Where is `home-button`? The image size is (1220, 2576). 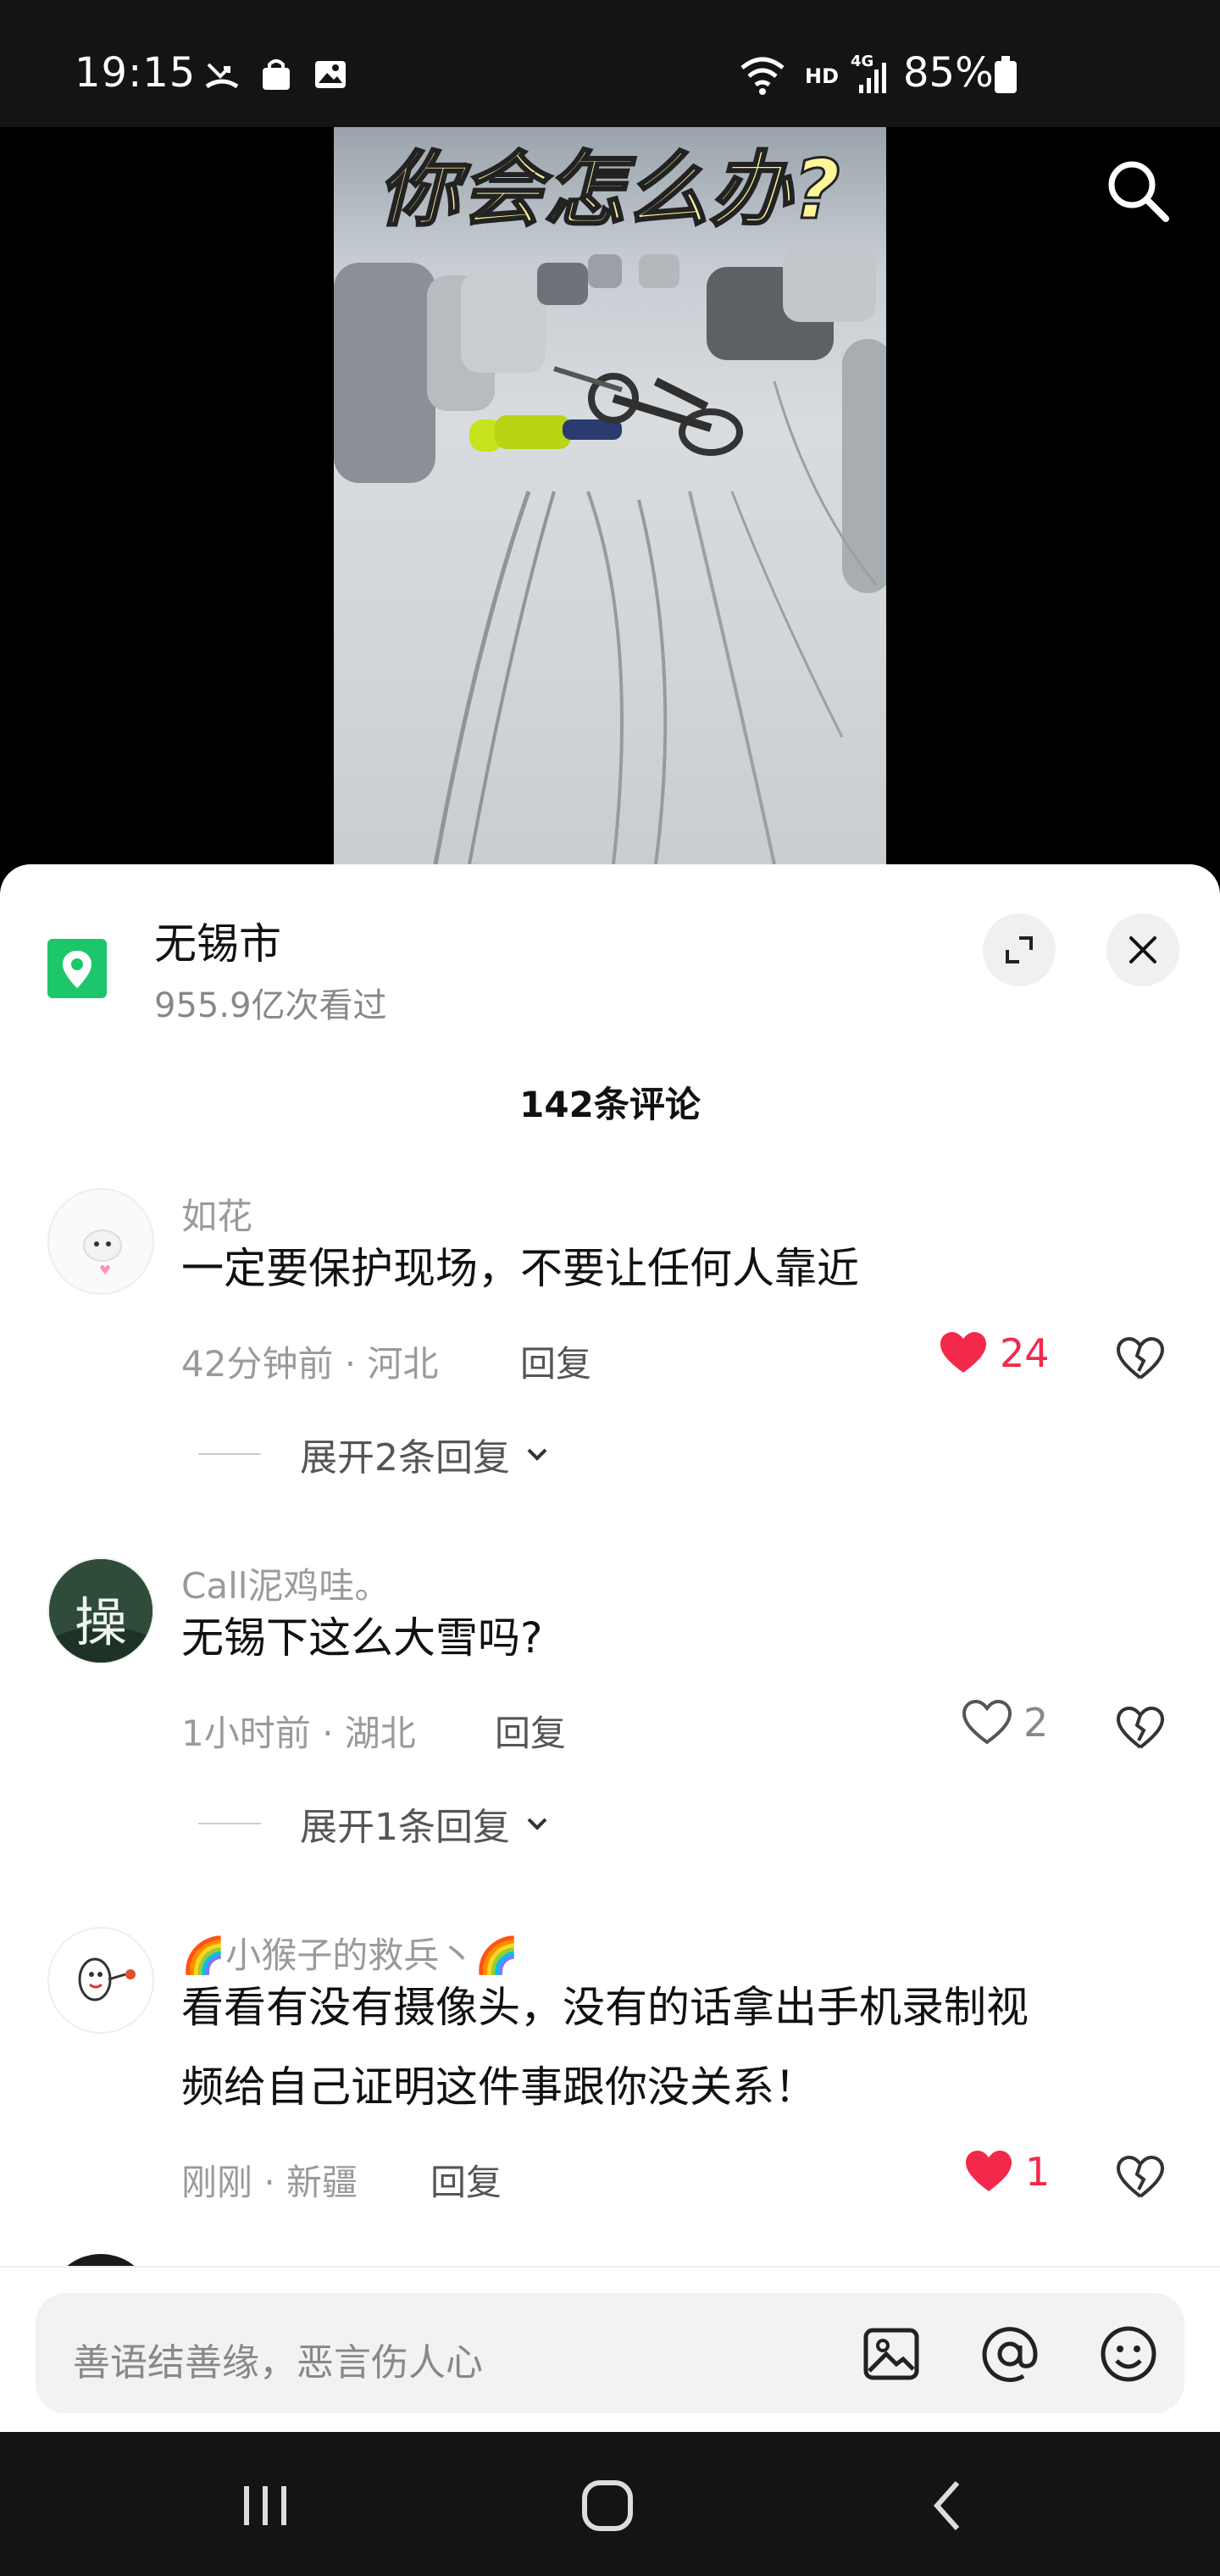 home-button is located at coordinates (607, 2505).